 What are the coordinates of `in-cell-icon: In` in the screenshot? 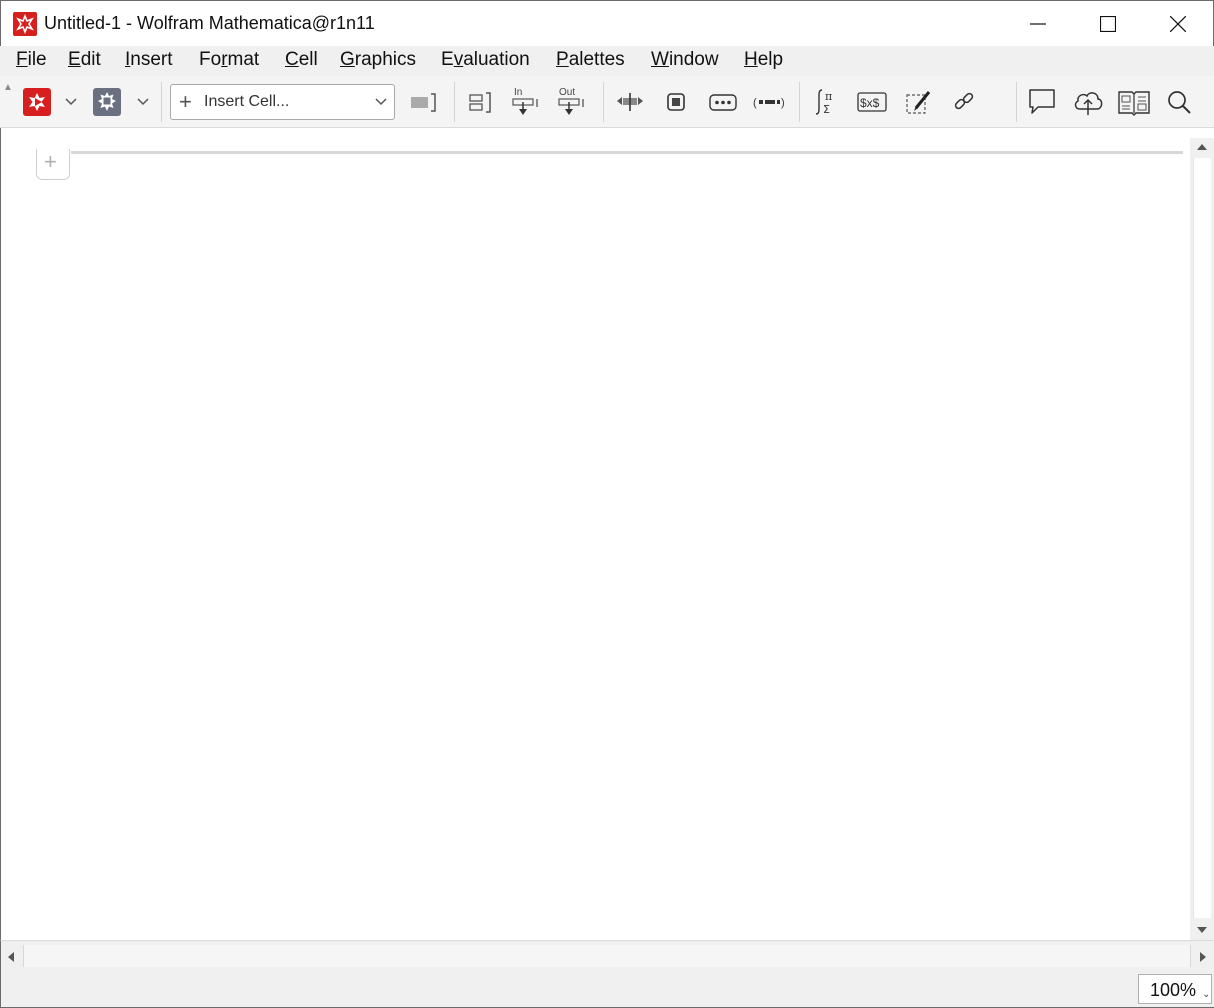 It's located at (525, 101).